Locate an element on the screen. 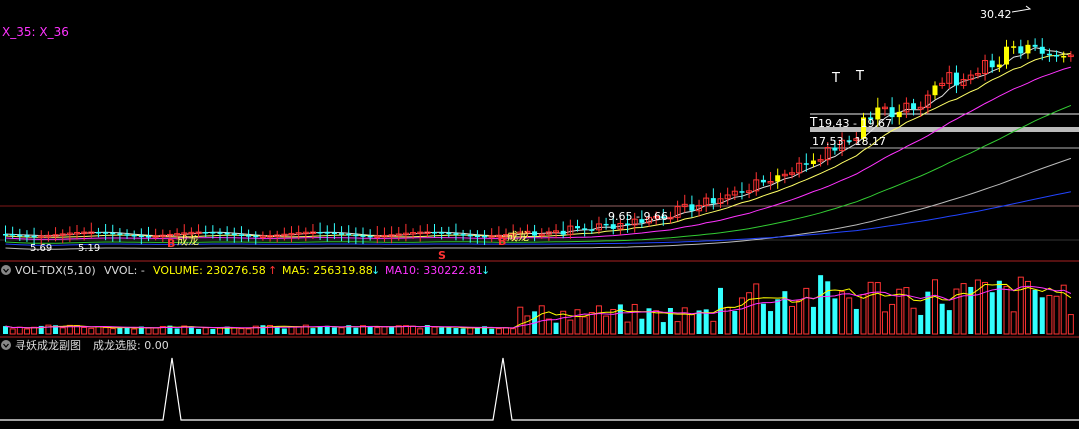 The width and height of the screenshot is (1079, 429). volume-bars is located at coordinates (538, 305).